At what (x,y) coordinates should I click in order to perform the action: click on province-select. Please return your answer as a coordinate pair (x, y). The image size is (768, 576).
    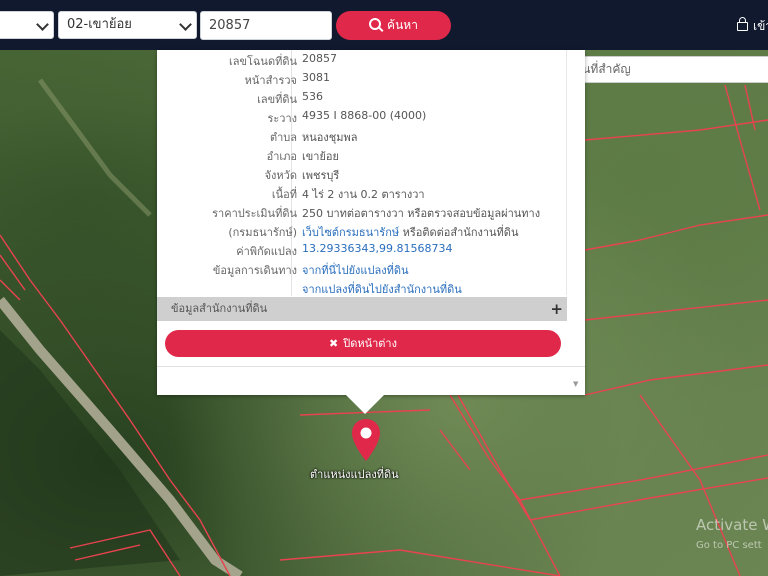
    Looking at the image, I should click on (27, 25).